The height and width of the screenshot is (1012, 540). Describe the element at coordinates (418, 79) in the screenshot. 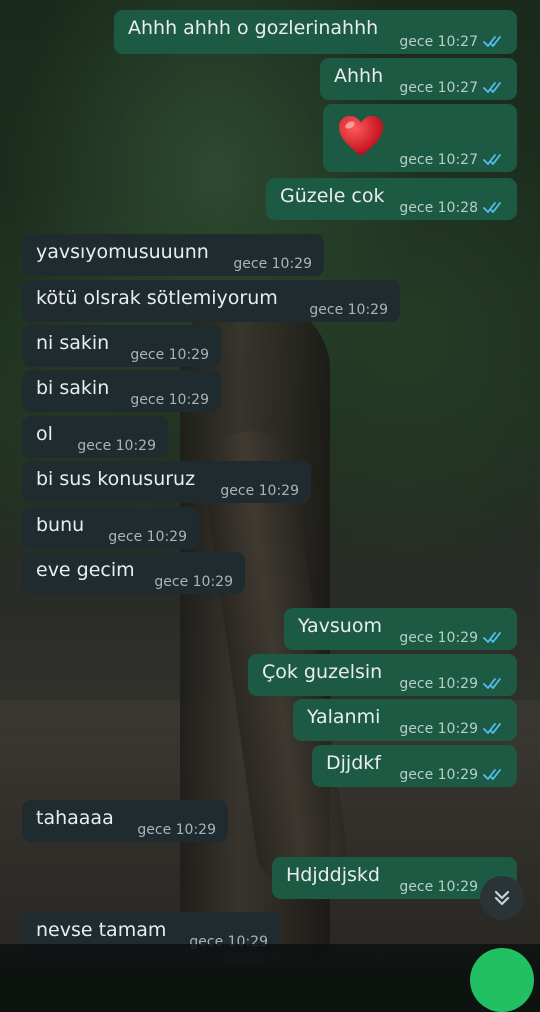

I see `outgoing-message-bubble: Ahhh gece 10:27` at that location.